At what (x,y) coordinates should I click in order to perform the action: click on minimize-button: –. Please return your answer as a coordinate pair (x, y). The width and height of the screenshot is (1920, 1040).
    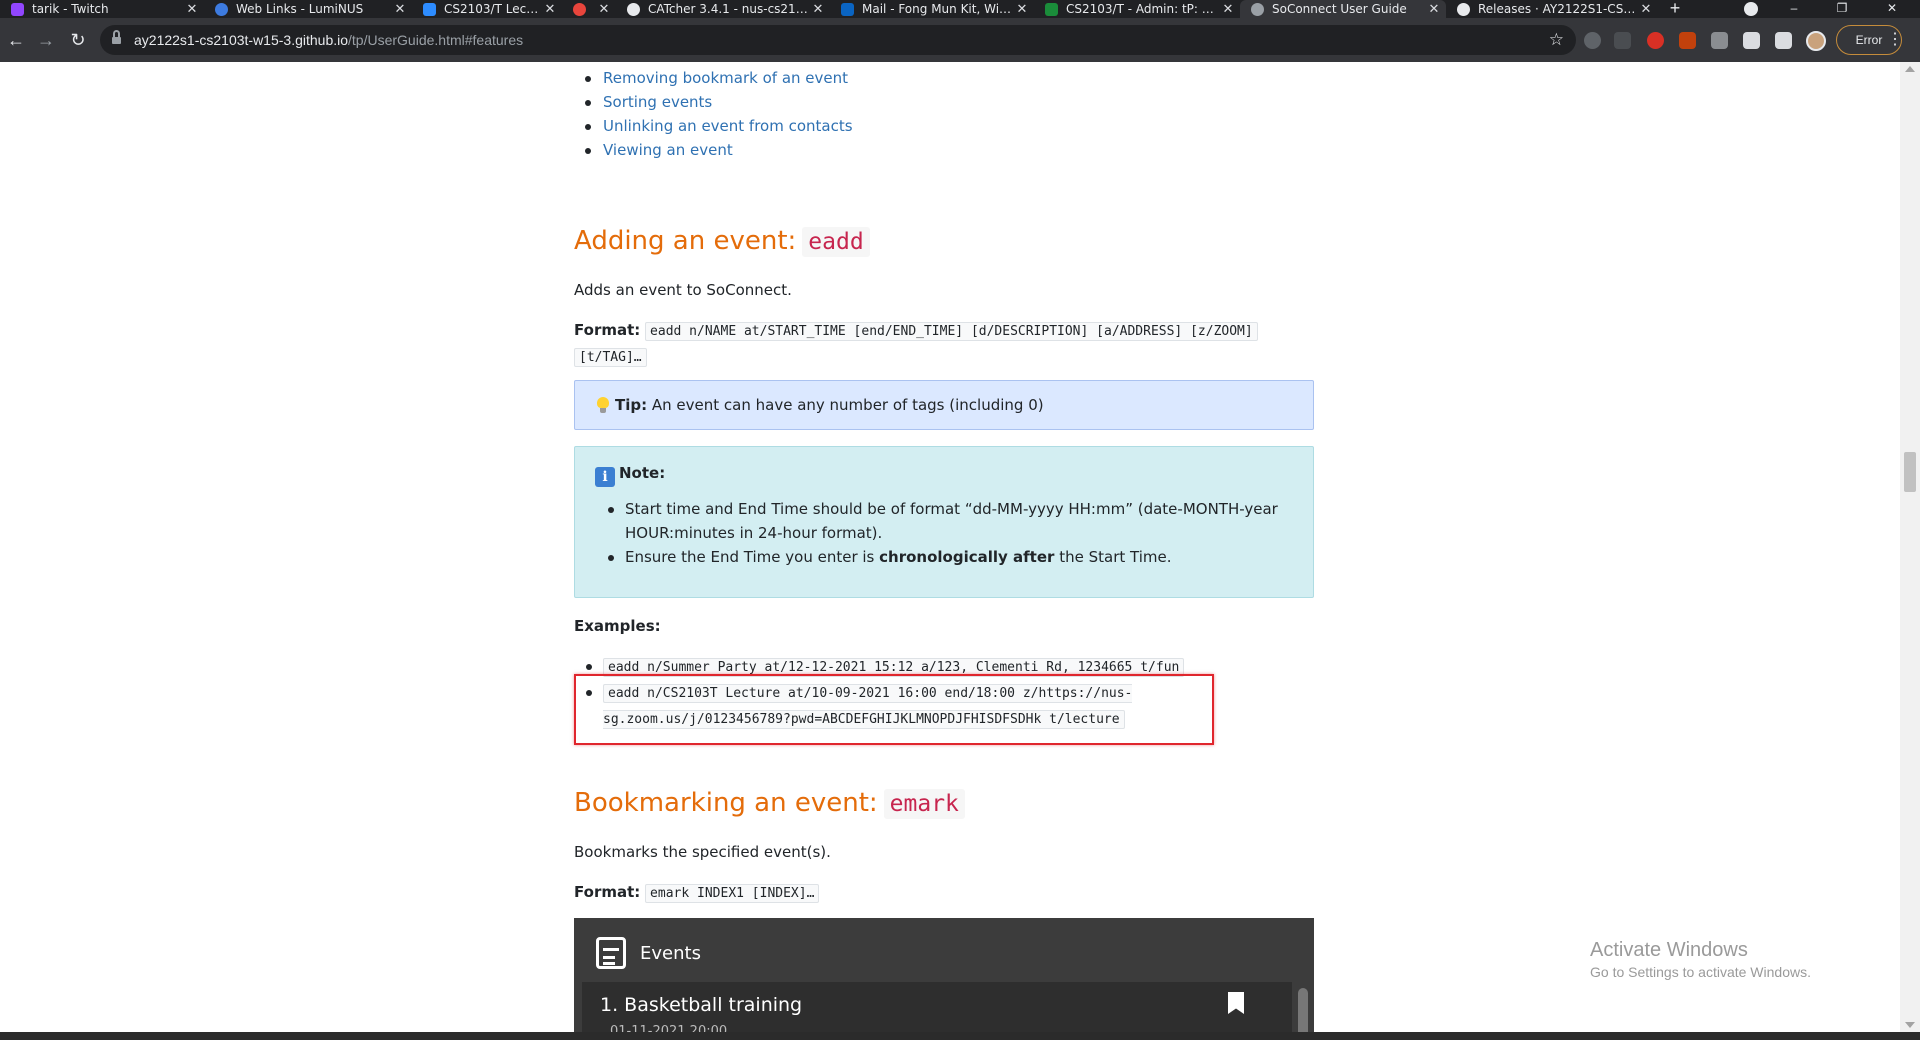
    Looking at the image, I should click on (1794, 9).